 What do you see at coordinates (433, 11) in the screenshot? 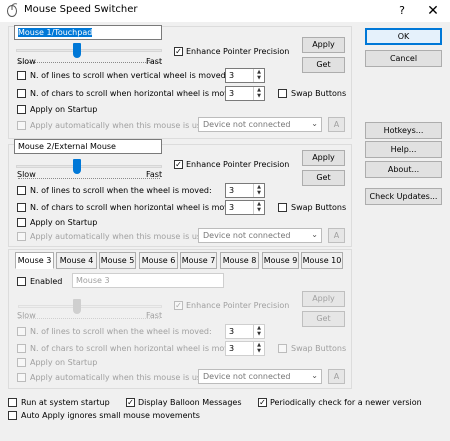
I see `close-button: ✕` at bounding box center [433, 11].